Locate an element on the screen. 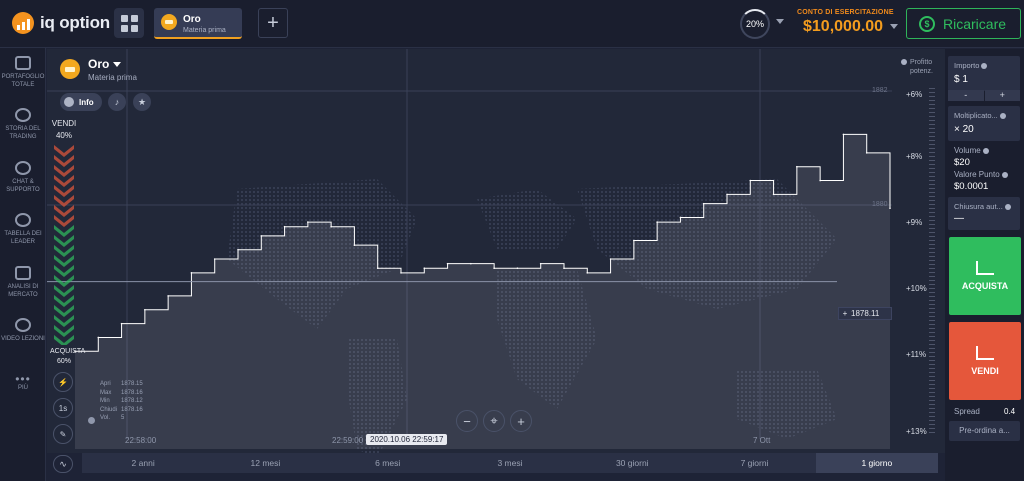 The width and height of the screenshot is (1024, 481). sidebar-item-history: STORIA DEL TRADING is located at coordinates (23, 124).